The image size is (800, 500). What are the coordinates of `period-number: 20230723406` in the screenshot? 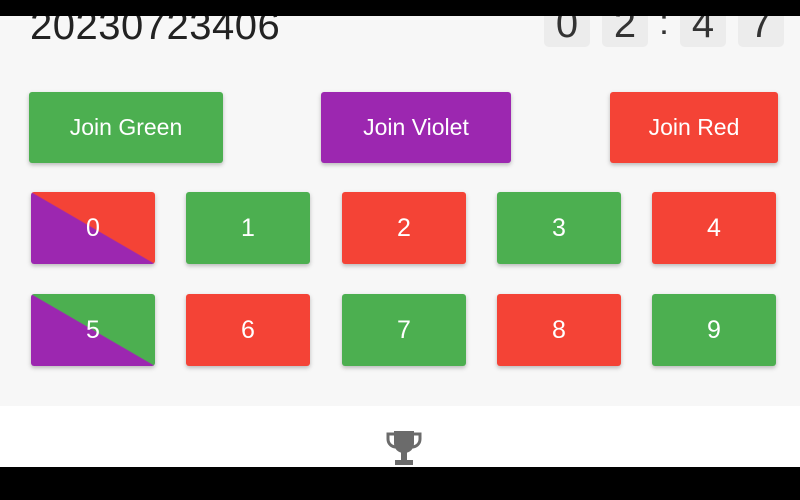 It's located at (155, 32).